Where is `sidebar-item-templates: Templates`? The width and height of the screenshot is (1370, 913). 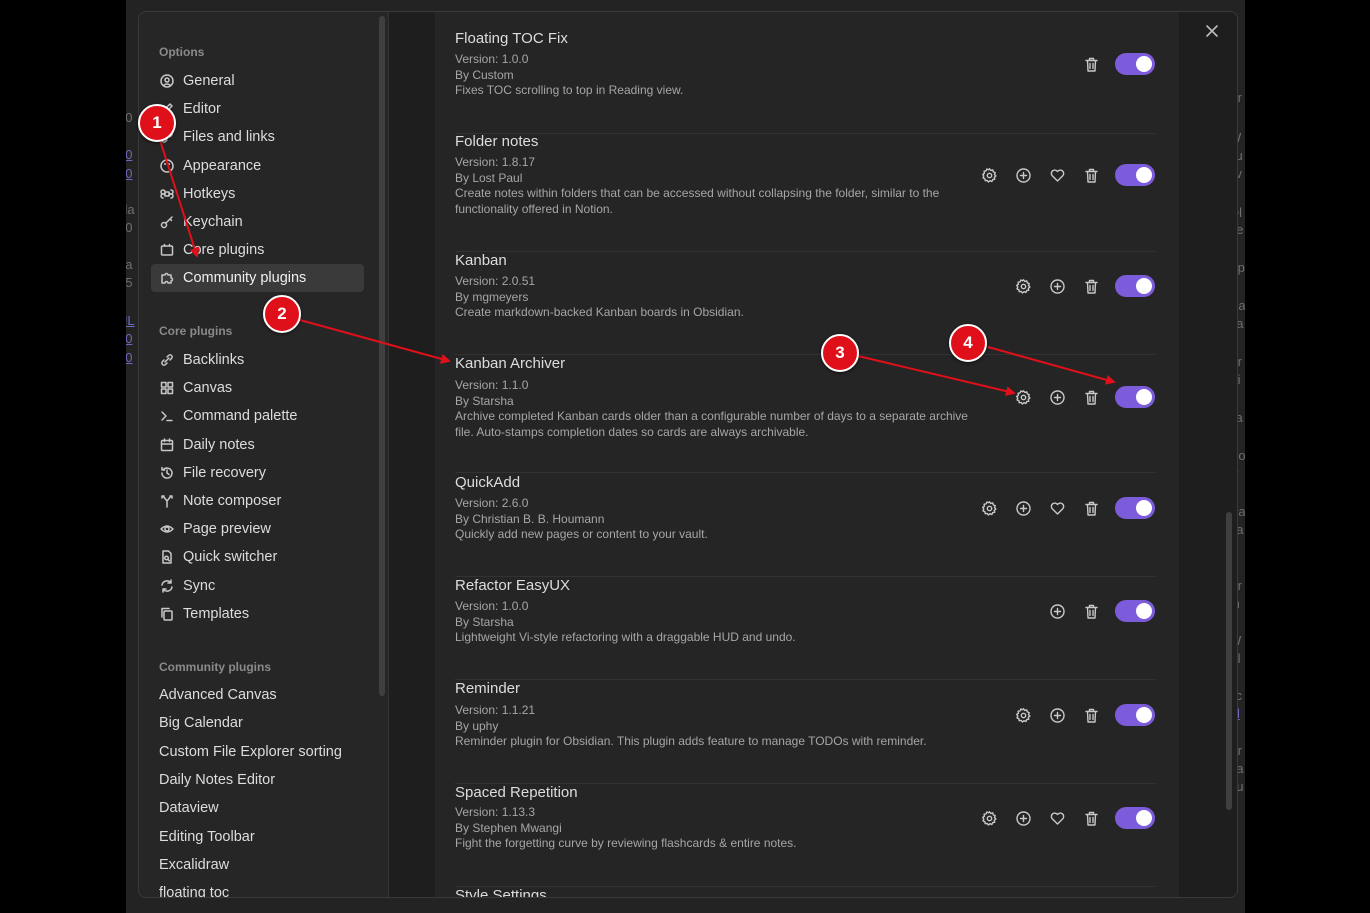 sidebar-item-templates: Templates is located at coordinates (257, 614).